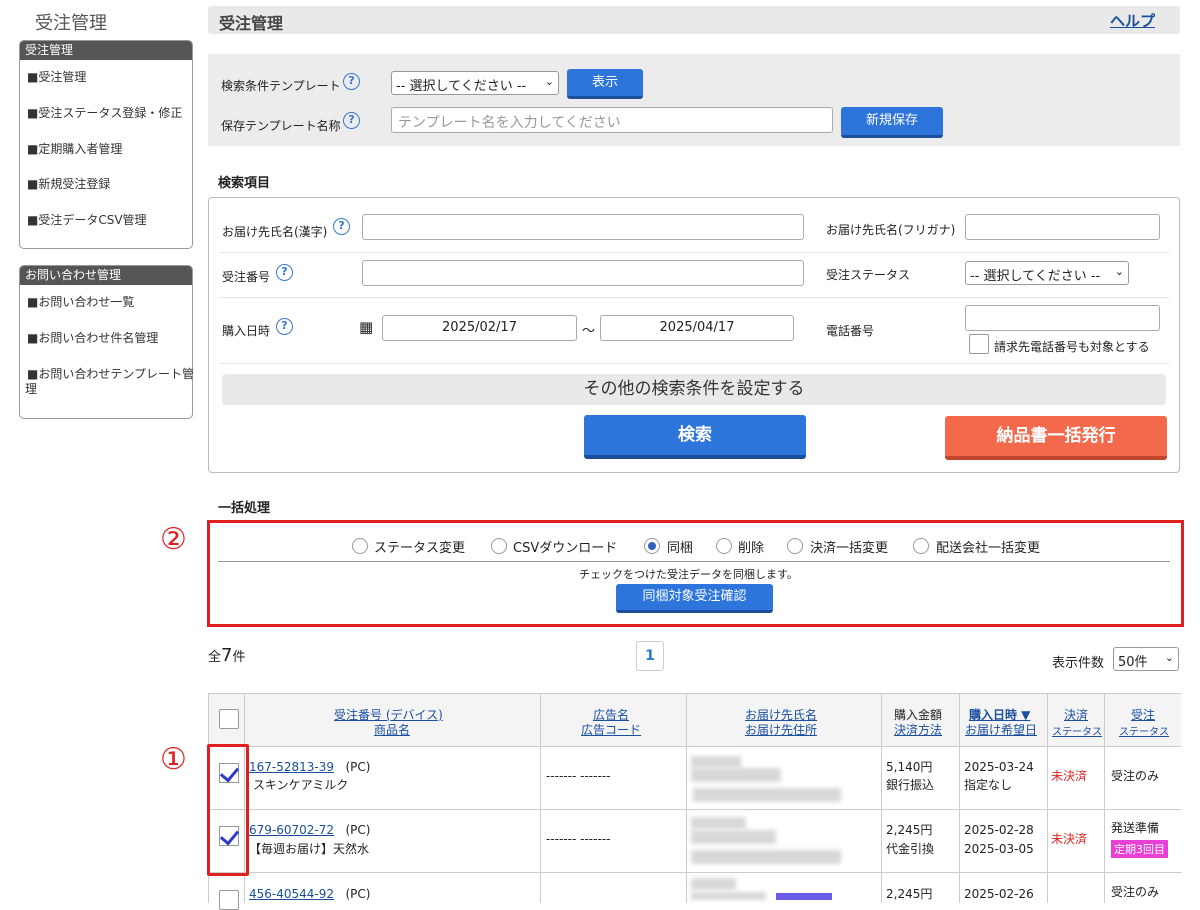 The image size is (1200, 910). I want to click on bulk-delivery-note-button: 納品書一括発行, so click(1056, 438).